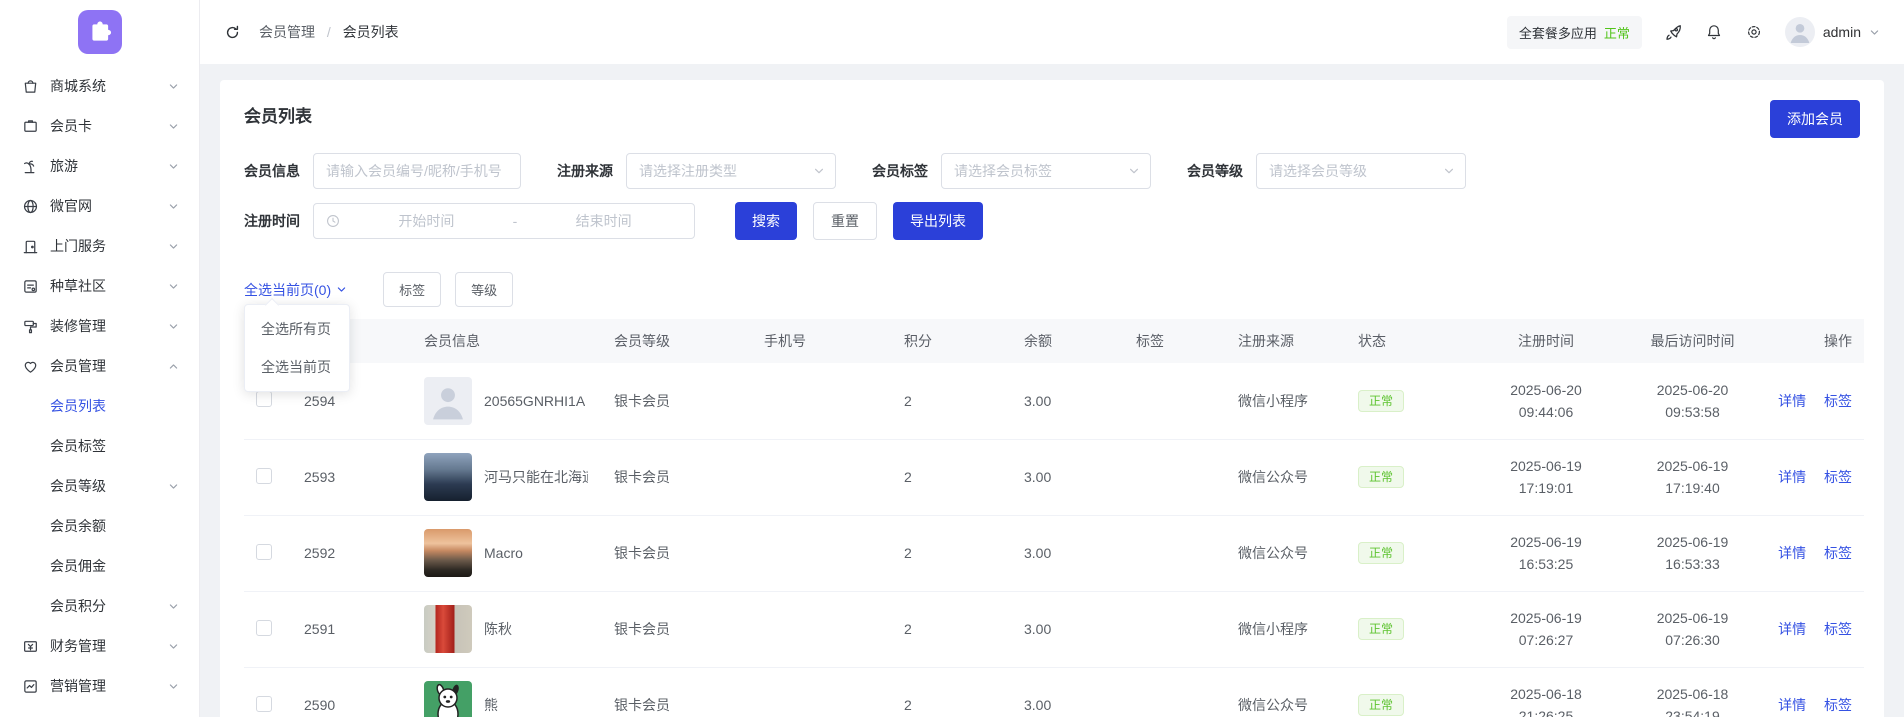 The image size is (1904, 717). I want to click on refresh-icon, so click(232, 32).